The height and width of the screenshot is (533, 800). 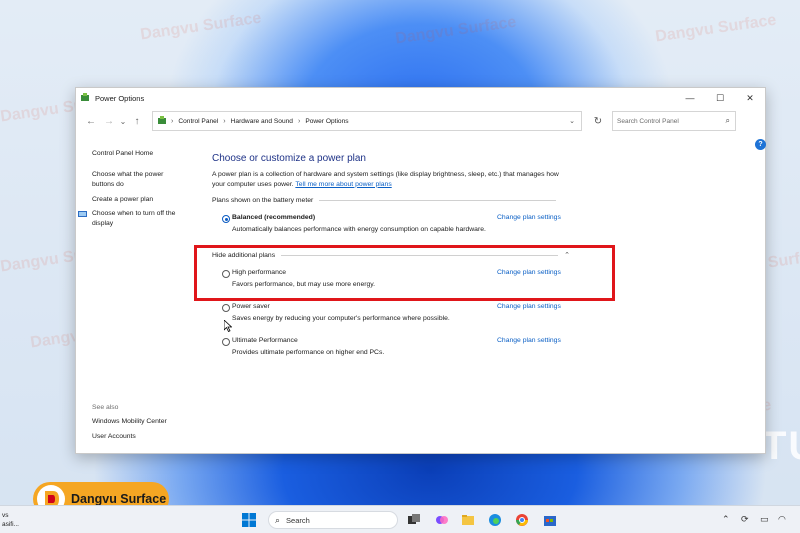 What do you see at coordinates (760, 144) in the screenshot?
I see `help-icon: ?` at bounding box center [760, 144].